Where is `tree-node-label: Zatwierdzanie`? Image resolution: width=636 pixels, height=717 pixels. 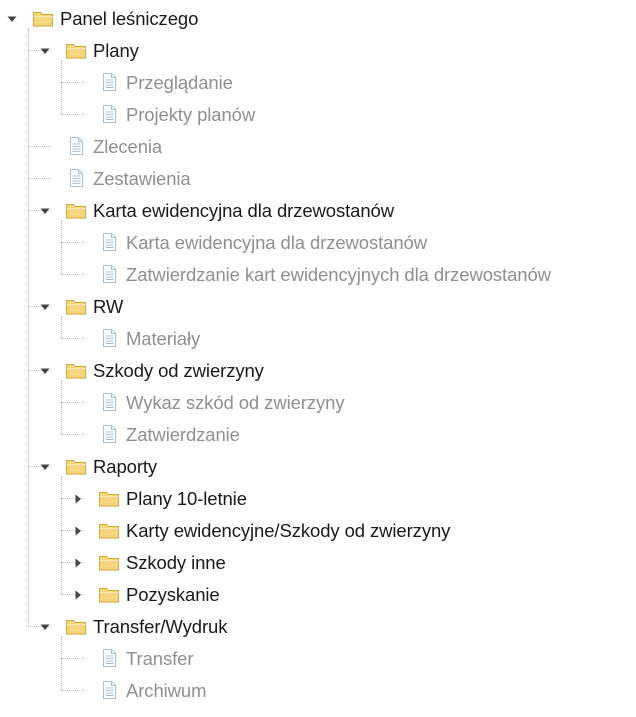 tree-node-label: Zatwierdzanie is located at coordinates (183, 435).